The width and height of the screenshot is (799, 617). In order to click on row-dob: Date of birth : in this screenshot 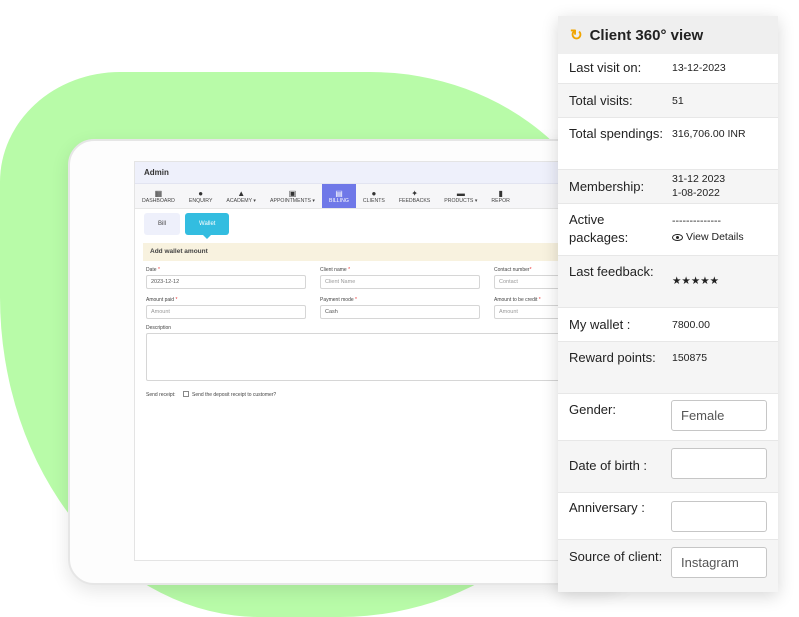, I will do `click(668, 467)`.